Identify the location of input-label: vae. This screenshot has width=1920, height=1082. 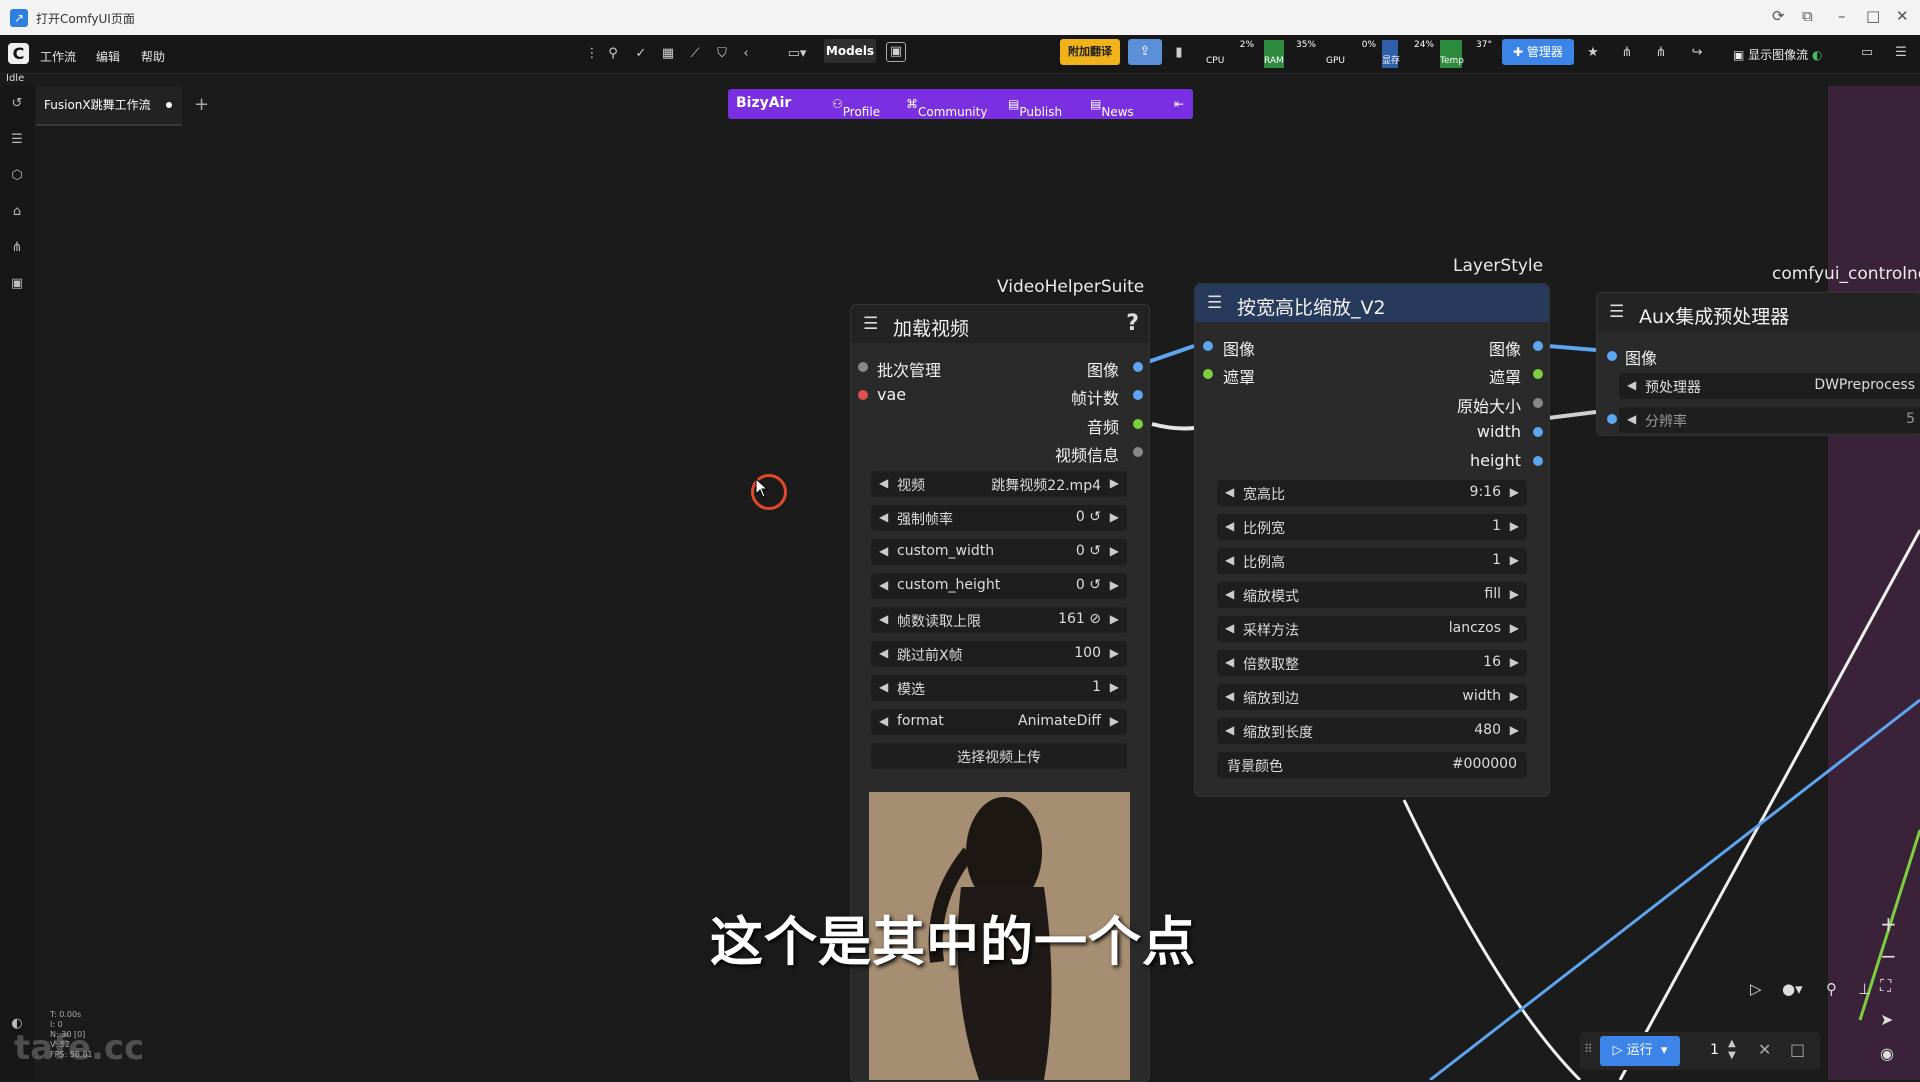
(892, 394).